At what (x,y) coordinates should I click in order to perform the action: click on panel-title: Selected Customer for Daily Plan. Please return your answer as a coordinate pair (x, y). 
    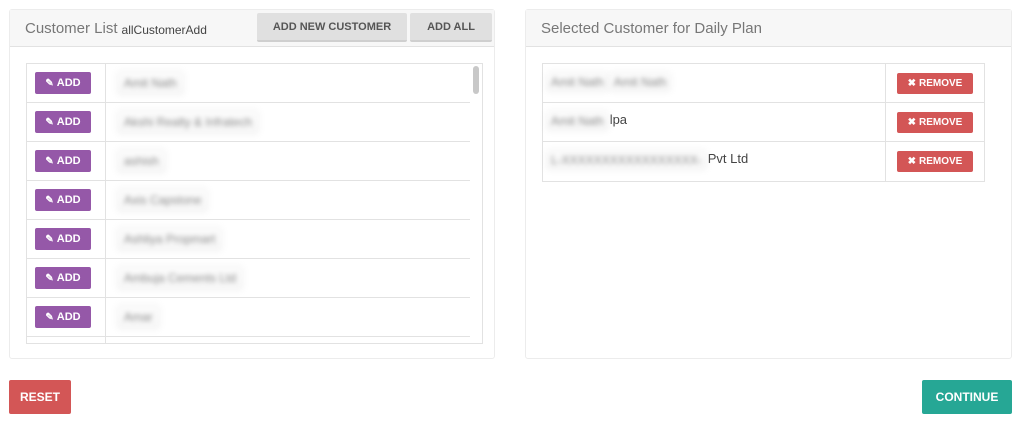
    Looking at the image, I should click on (651, 28).